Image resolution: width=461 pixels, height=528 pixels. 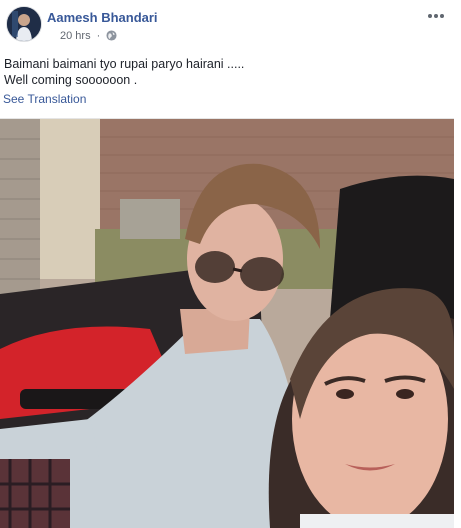 What do you see at coordinates (111, 37) in the screenshot?
I see `globe-icon` at bounding box center [111, 37].